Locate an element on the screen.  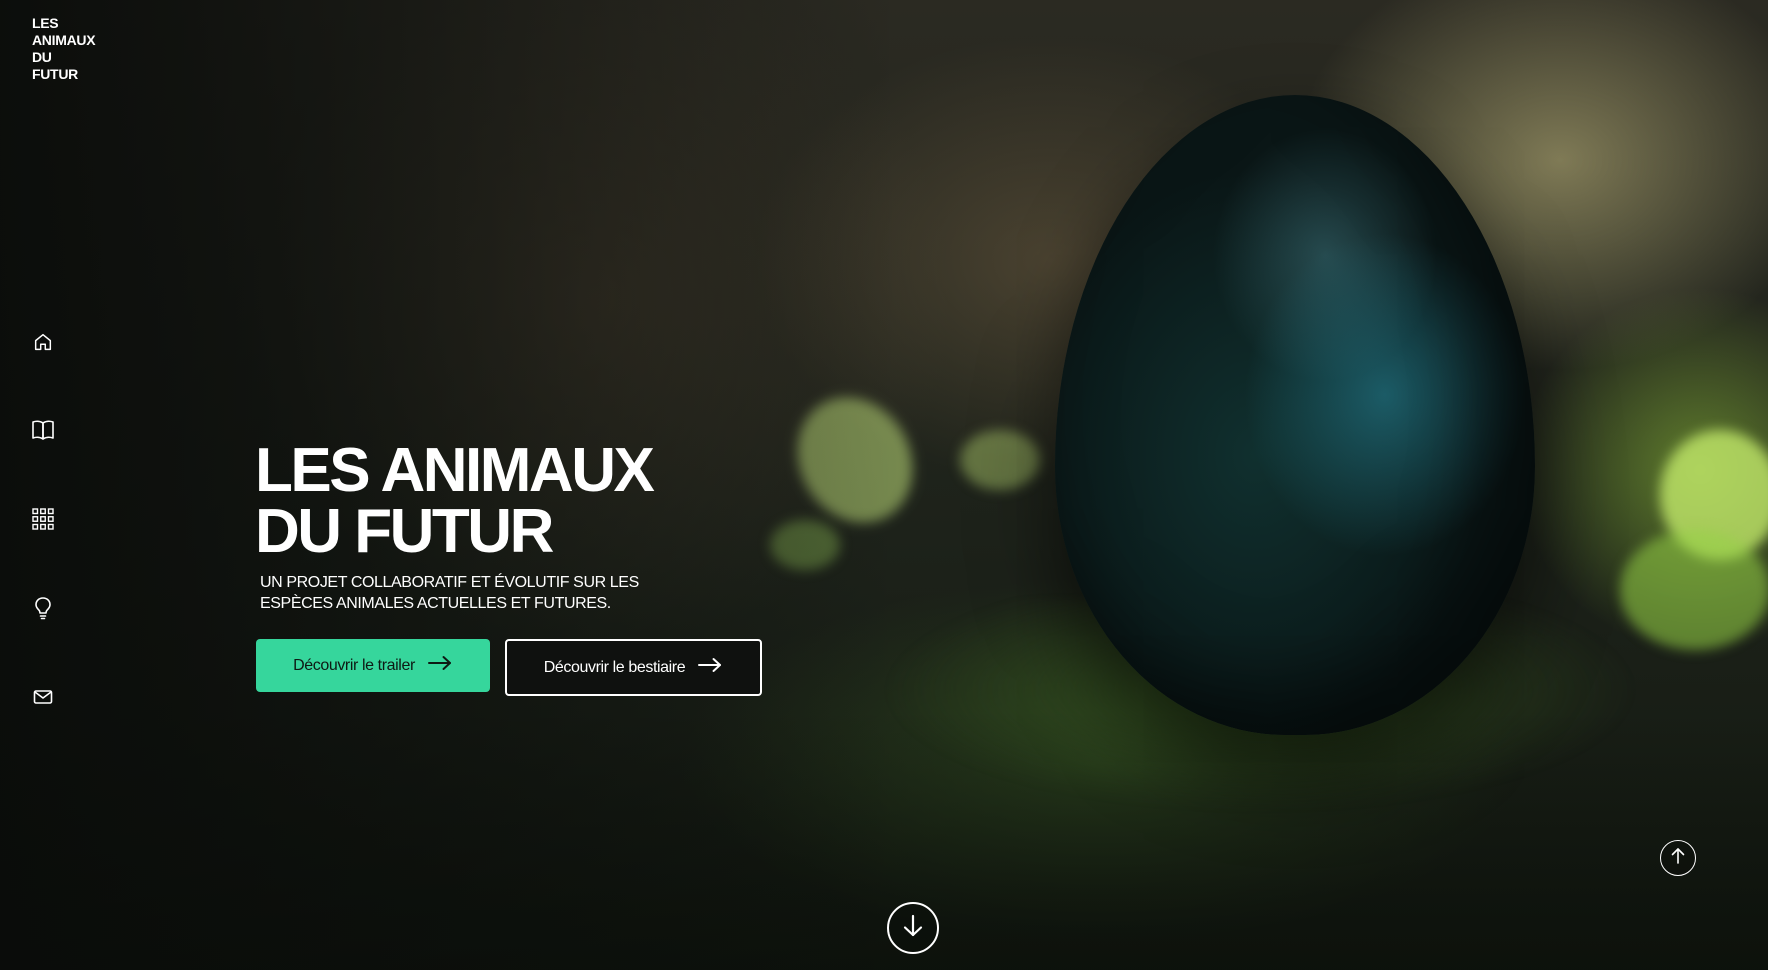
back-to-top-button is located at coordinates (1678, 858).